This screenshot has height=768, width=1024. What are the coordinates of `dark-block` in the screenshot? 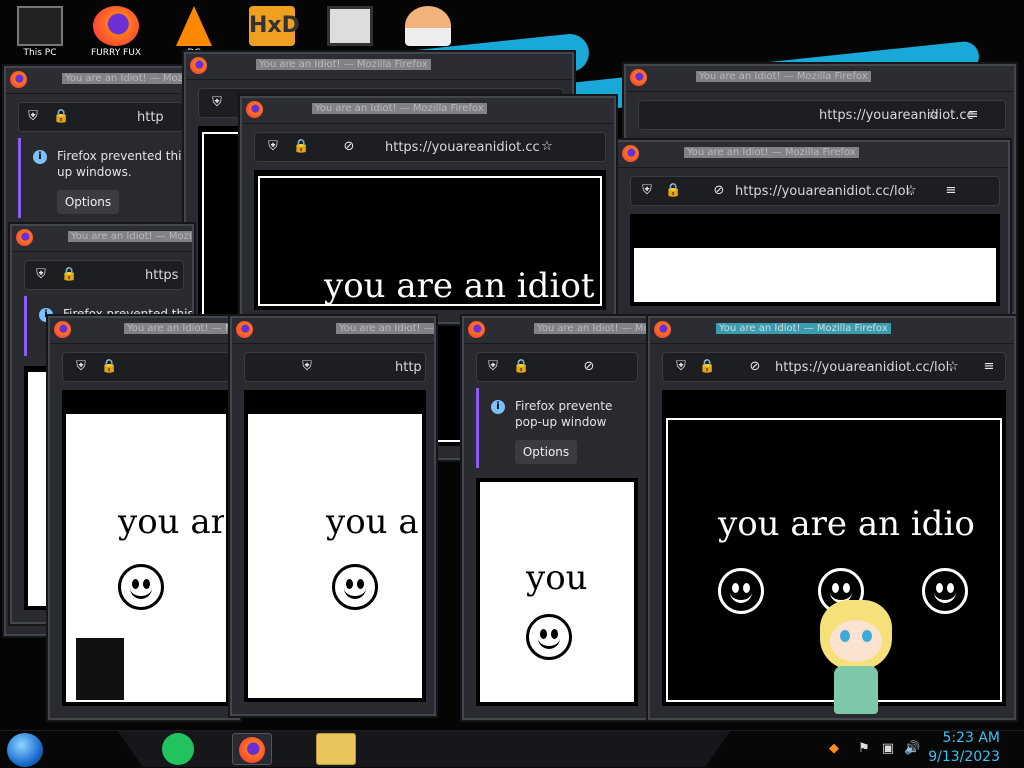 It's located at (100, 669).